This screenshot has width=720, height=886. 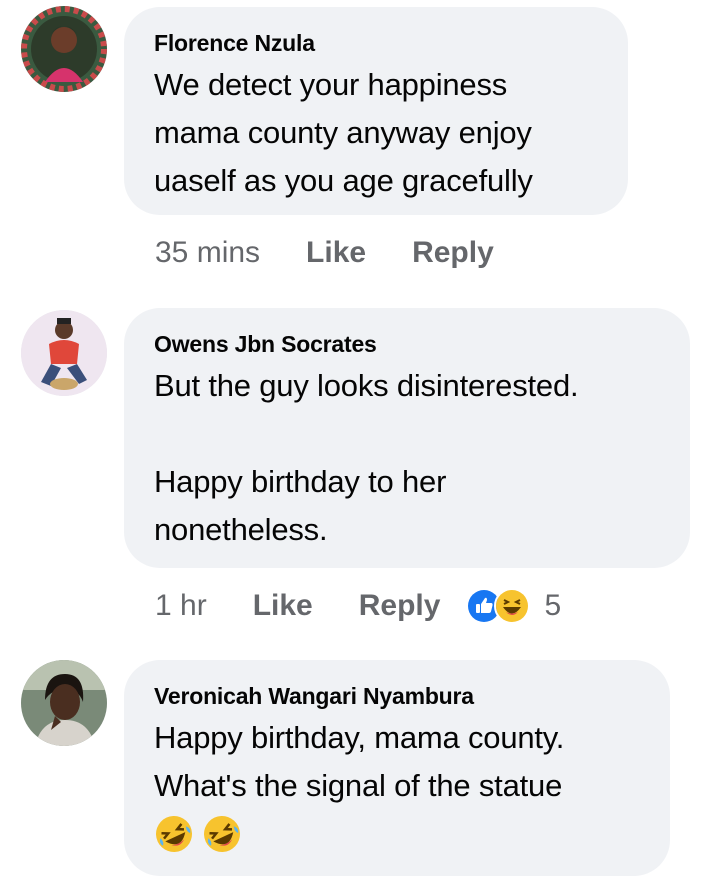 I want to click on comment-emojis, so click(x=397, y=834).